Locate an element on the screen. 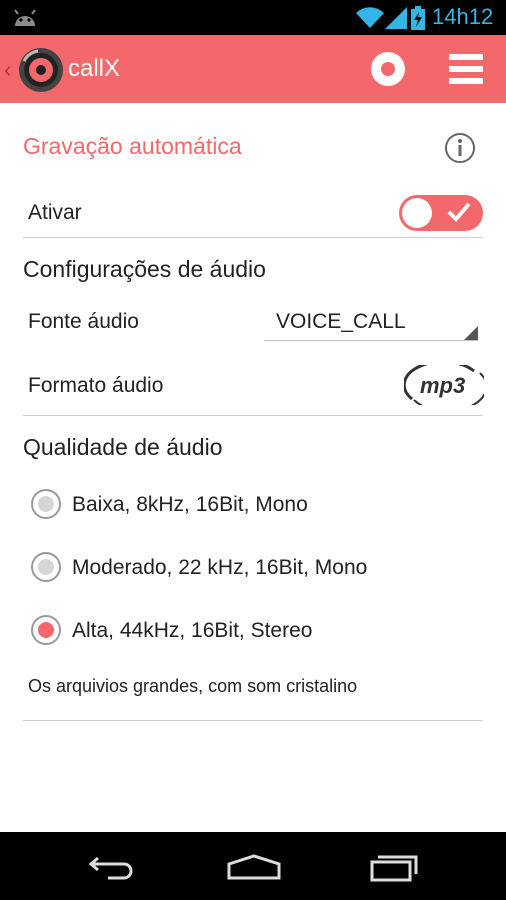  status-bar: 14h12 is located at coordinates (253, 17).